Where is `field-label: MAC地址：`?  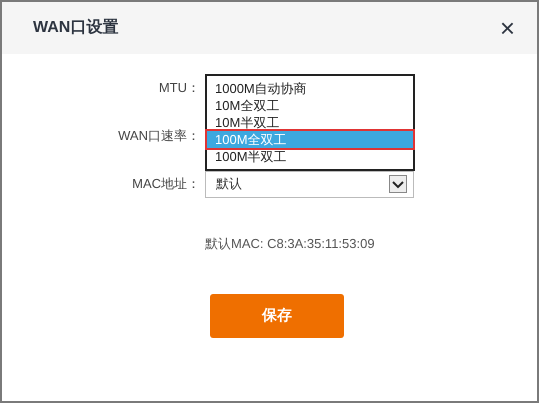 field-label: MAC地址： is located at coordinates (165, 184).